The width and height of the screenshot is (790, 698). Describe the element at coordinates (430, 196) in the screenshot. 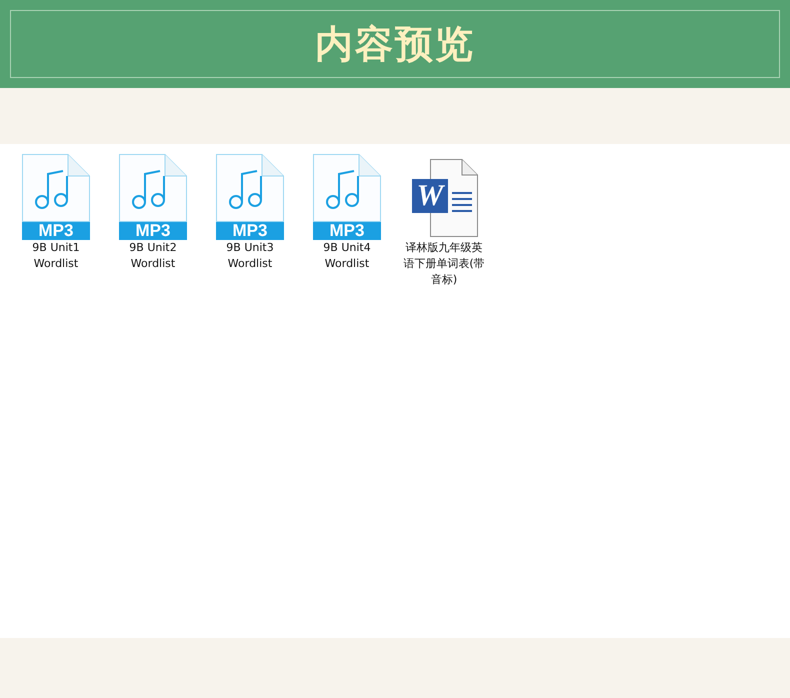

I see `word-logo: W` at that location.